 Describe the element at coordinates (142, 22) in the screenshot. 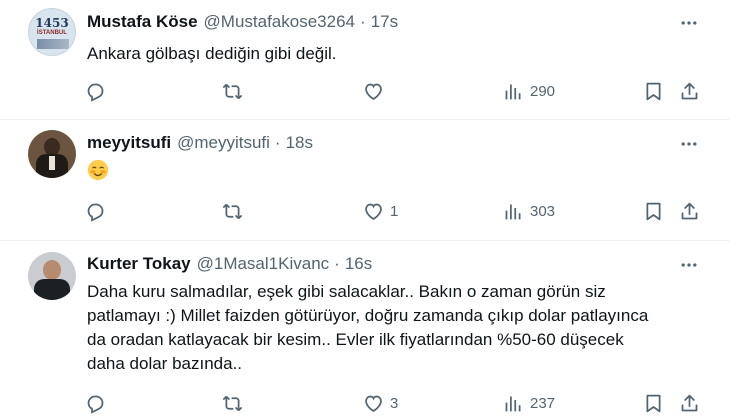

I see `author-name: Mustafa Köse` at that location.